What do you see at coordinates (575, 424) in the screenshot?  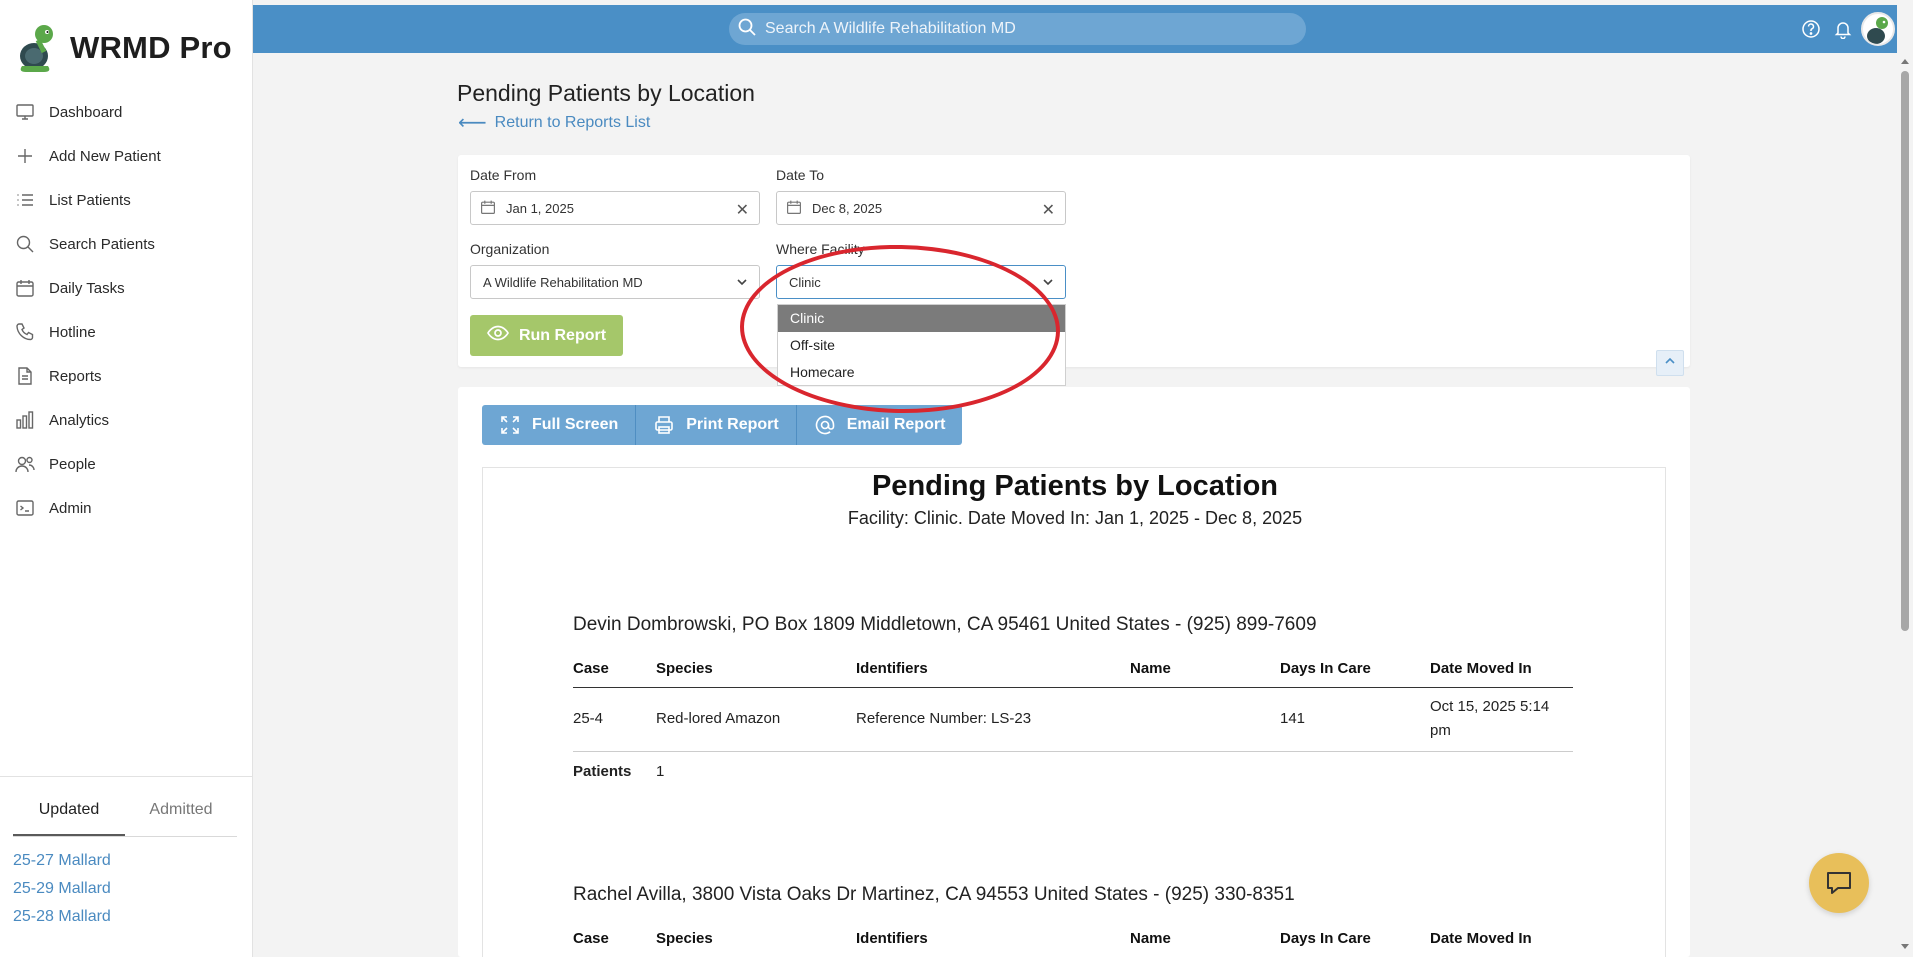 I see `full-screen-label: Full Screen` at bounding box center [575, 424].